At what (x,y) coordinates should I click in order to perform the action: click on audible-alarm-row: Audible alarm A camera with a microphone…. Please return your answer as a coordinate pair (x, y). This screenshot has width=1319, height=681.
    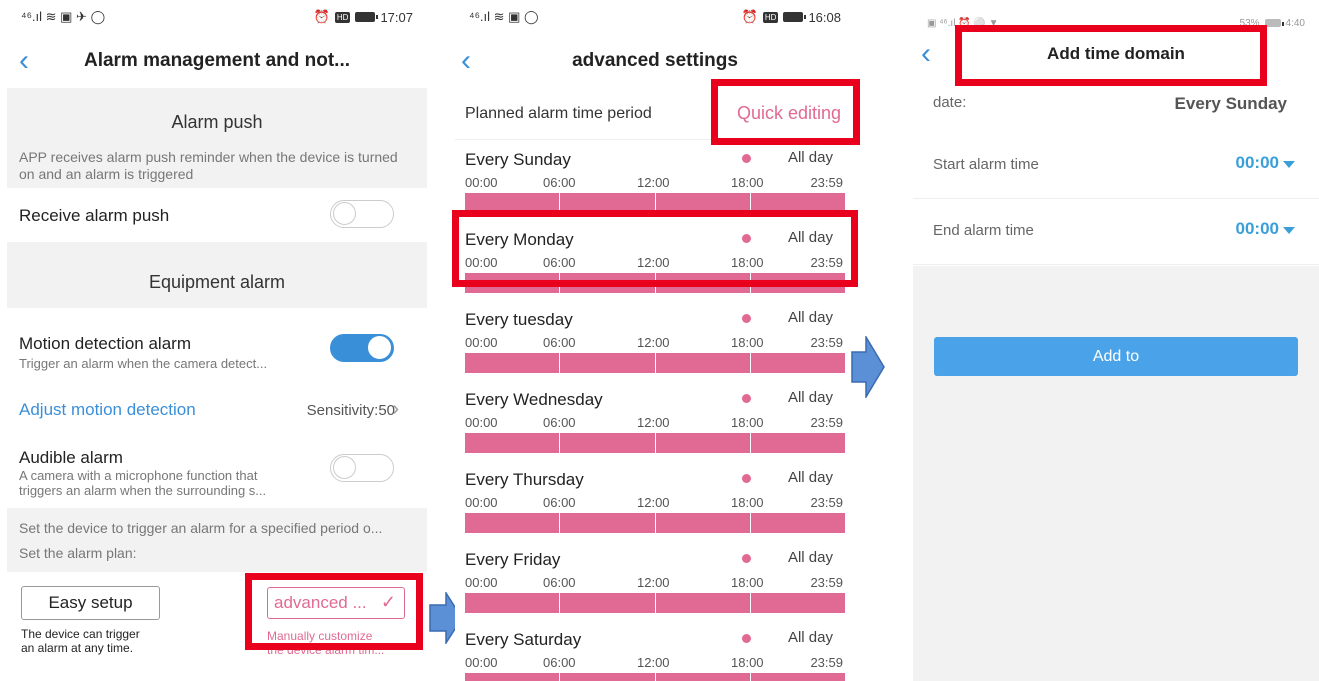
    Looking at the image, I should click on (217, 472).